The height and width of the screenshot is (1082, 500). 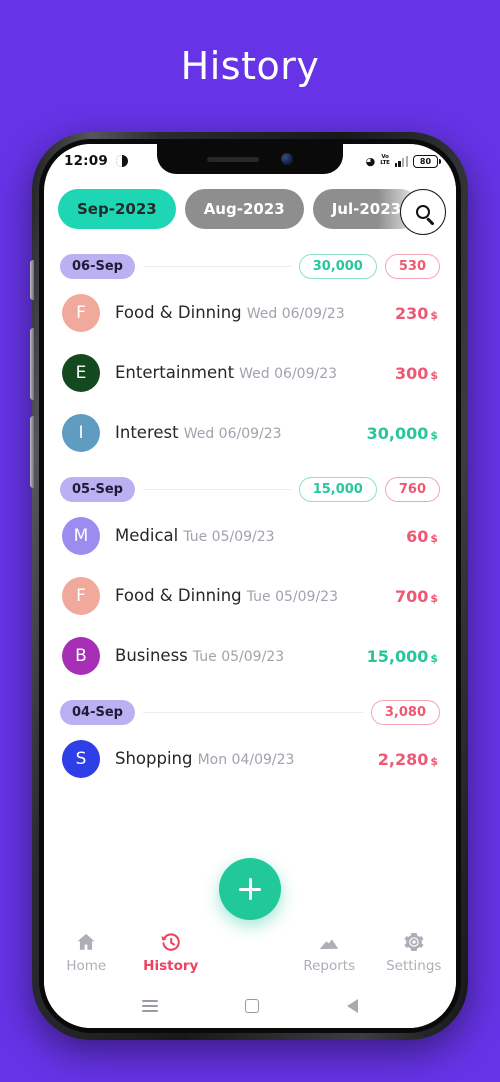 I want to click on group-date-badge: 06-Sep, so click(x=97, y=266).